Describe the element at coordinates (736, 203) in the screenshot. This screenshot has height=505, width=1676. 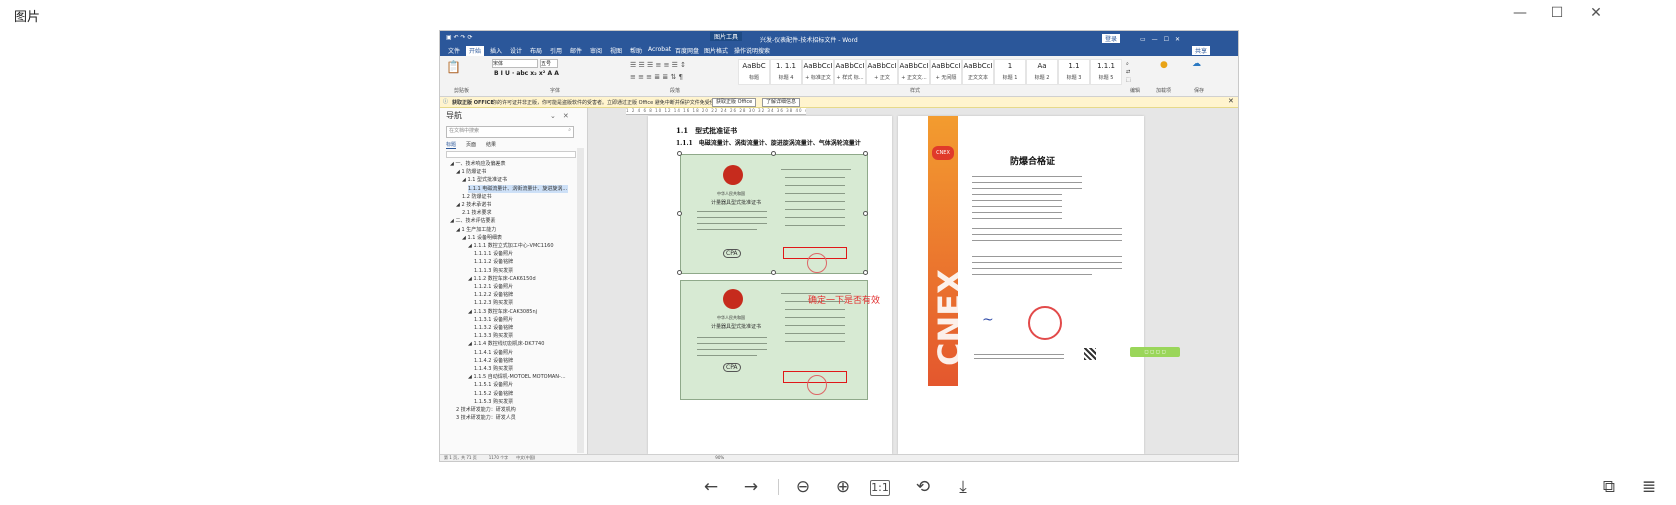
I see `cert-title-line2: 计量器具型式批准证书` at that location.